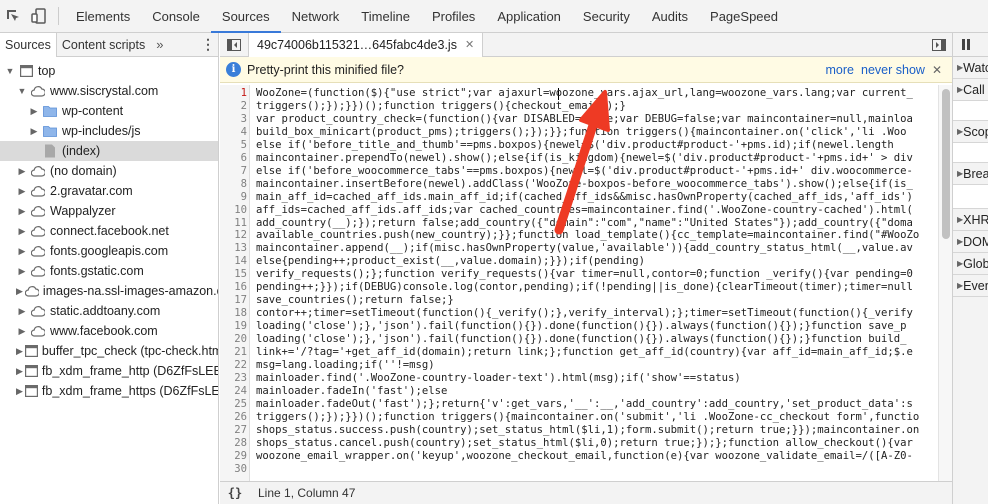 The image size is (988, 504). Describe the element at coordinates (109, 291) in the screenshot. I see `tree-item: ▶ images-na.ssl-images-amazon.c` at that location.